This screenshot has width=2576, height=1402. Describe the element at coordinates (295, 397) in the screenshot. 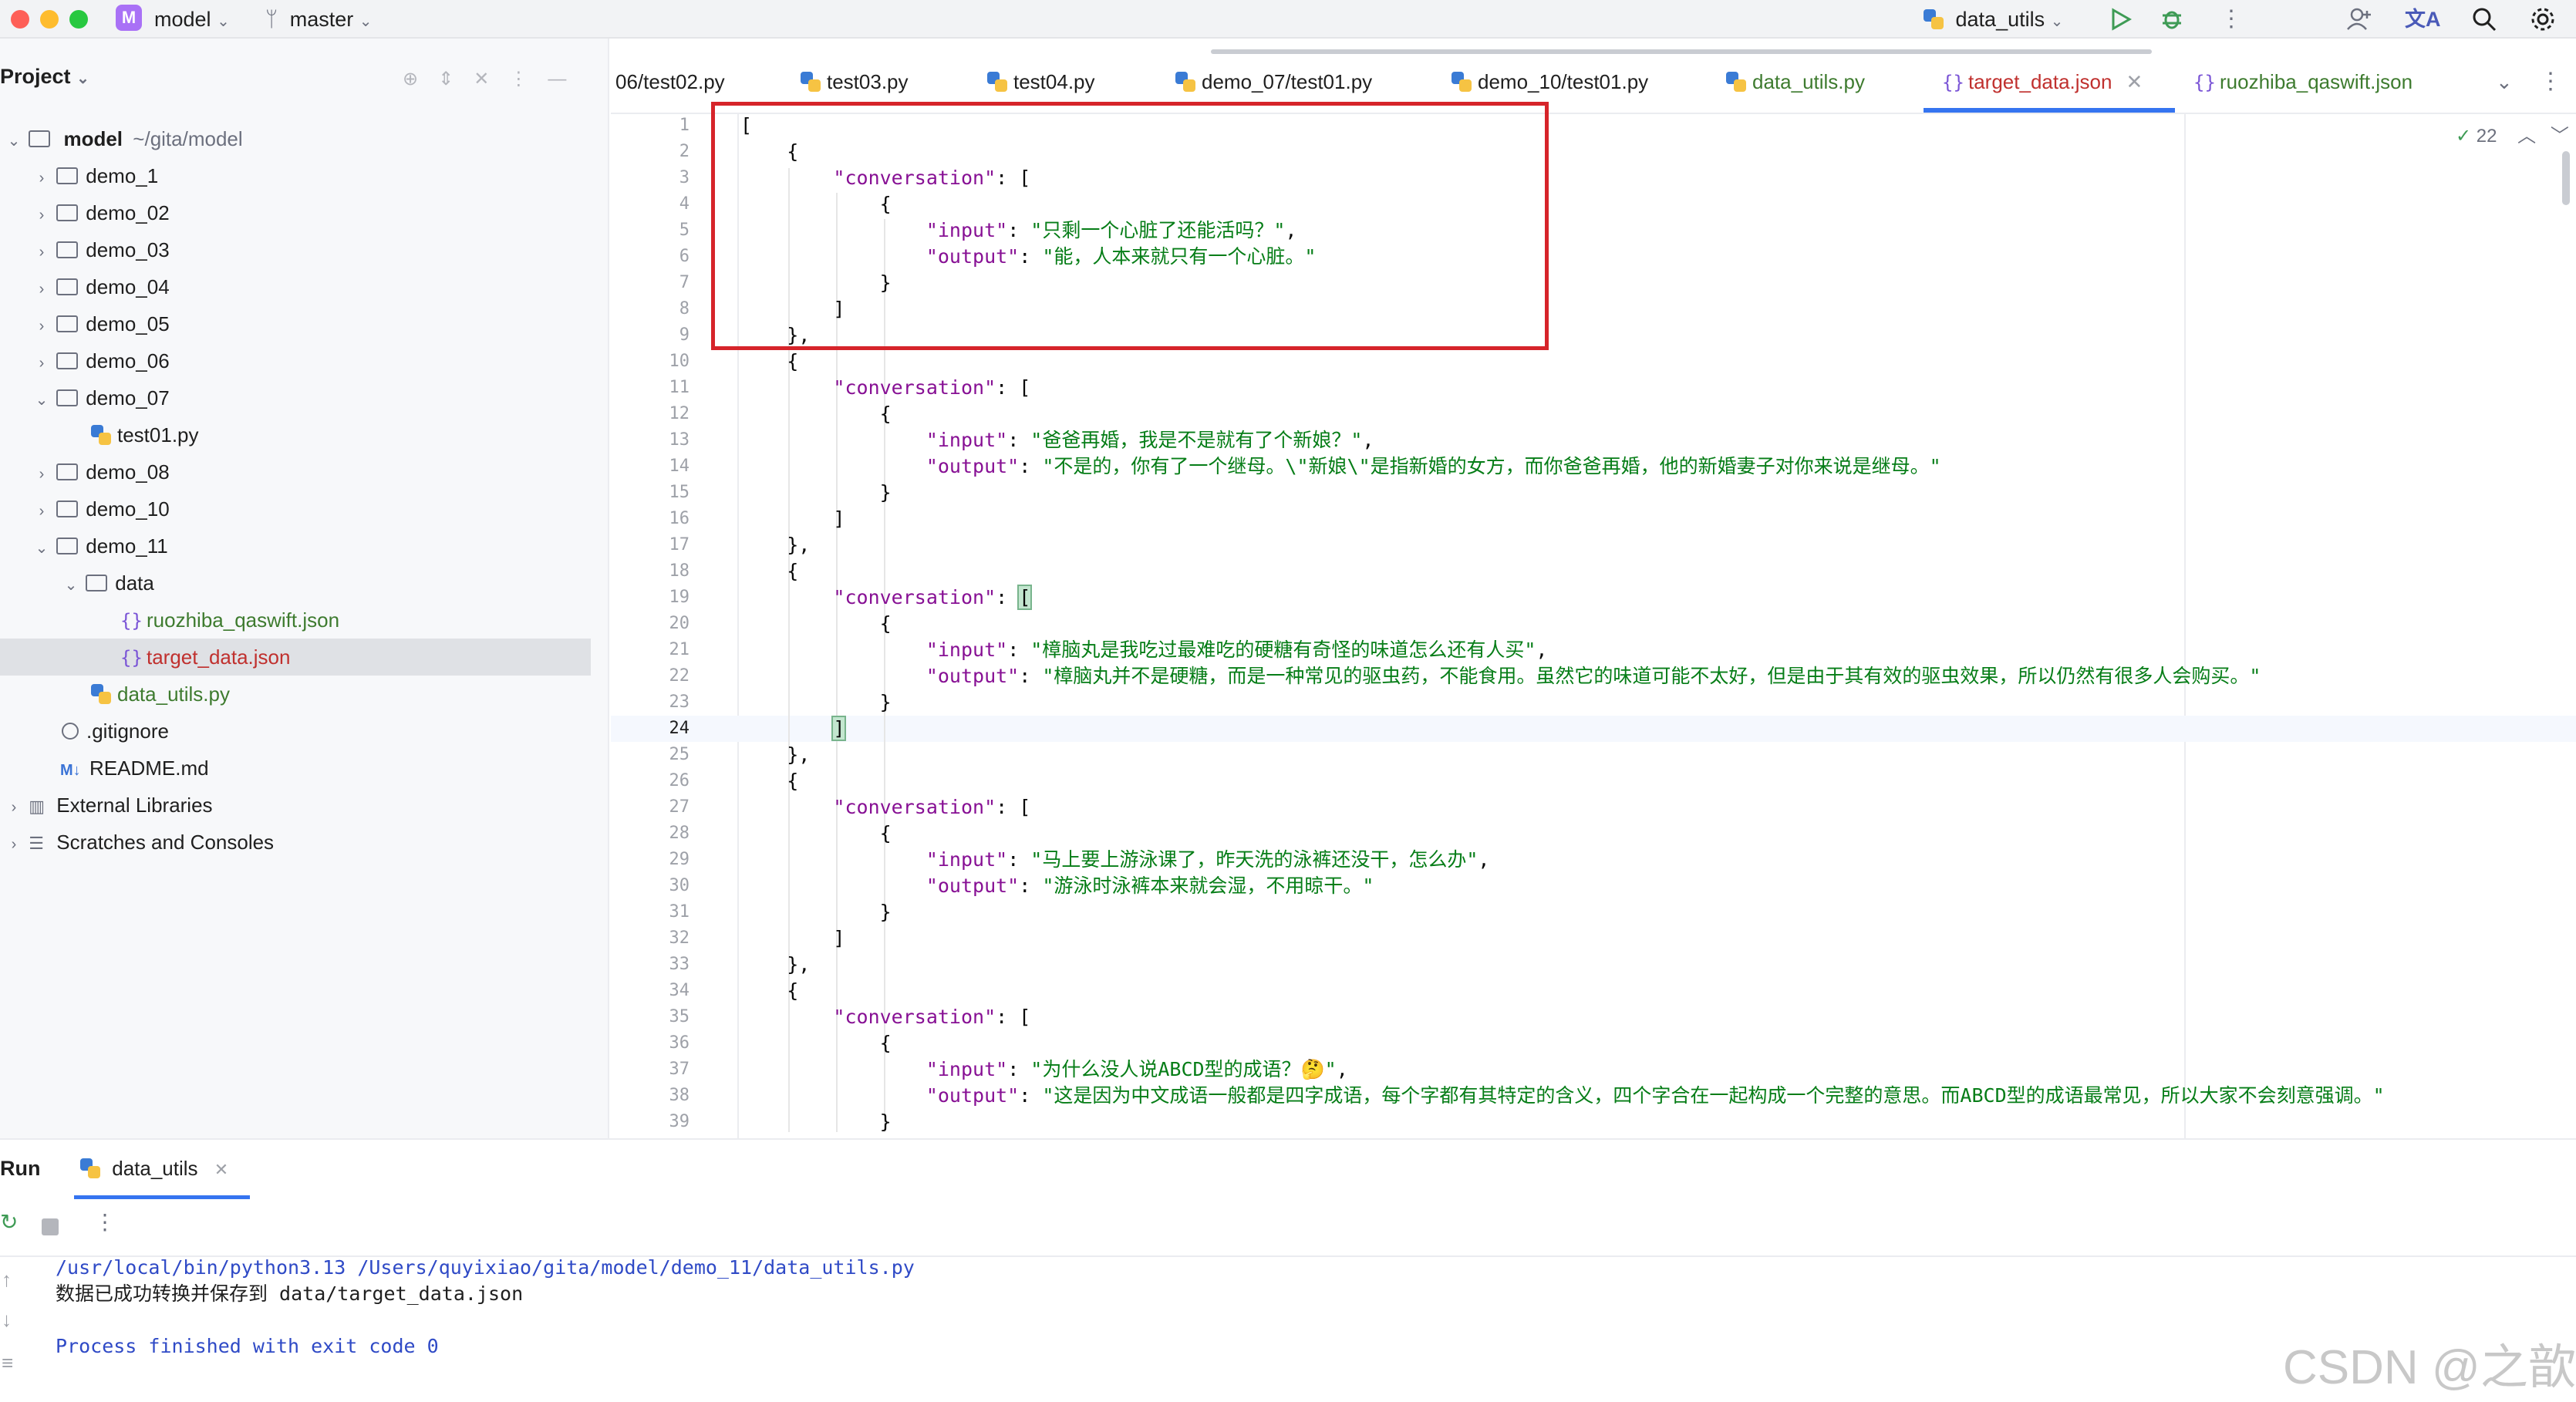

I see `tree-item-demo-07: ⌄ demo_07` at that location.